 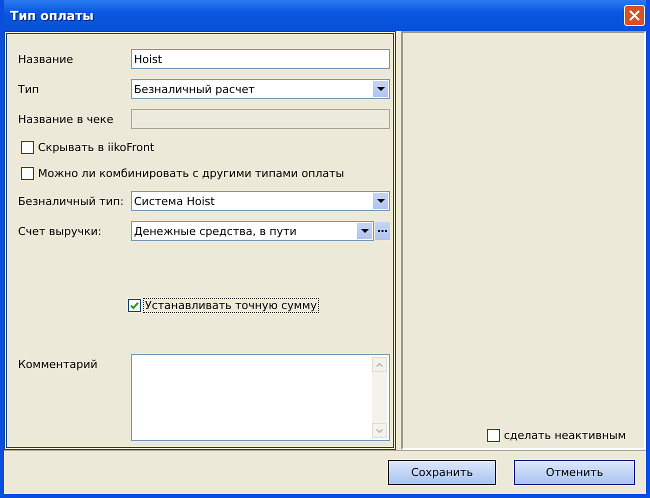 What do you see at coordinates (71, 201) in the screenshot?
I see `field-label: Безналичный тип:` at bounding box center [71, 201].